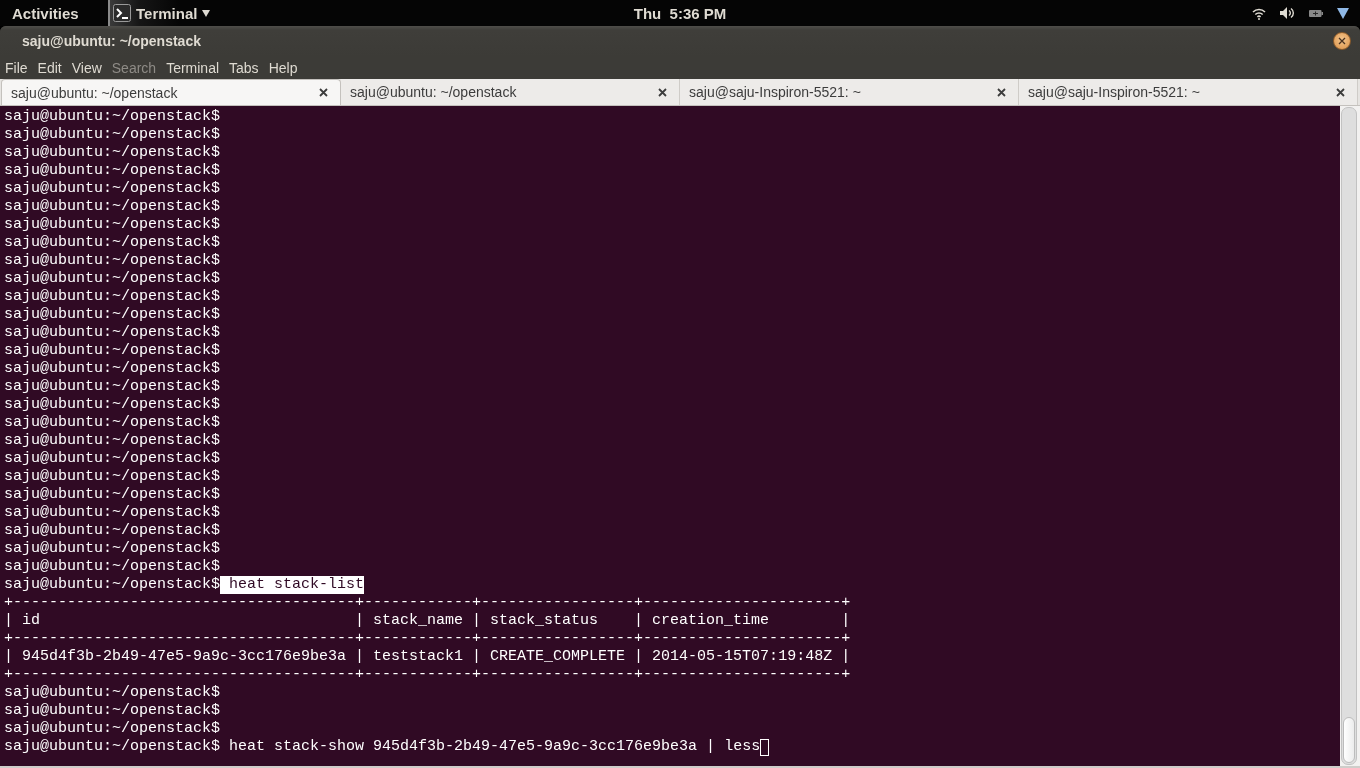  What do you see at coordinates (1316, 13) in the screenshot?
I see `battery-icon` at bounding box center [1316, 13].